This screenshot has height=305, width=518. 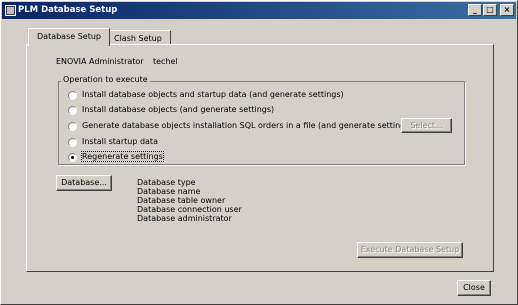 What do you see at coordinates (120, 141) in the screenshot?
I see `option-label: Install startup data` at bounding box center [120, 141].